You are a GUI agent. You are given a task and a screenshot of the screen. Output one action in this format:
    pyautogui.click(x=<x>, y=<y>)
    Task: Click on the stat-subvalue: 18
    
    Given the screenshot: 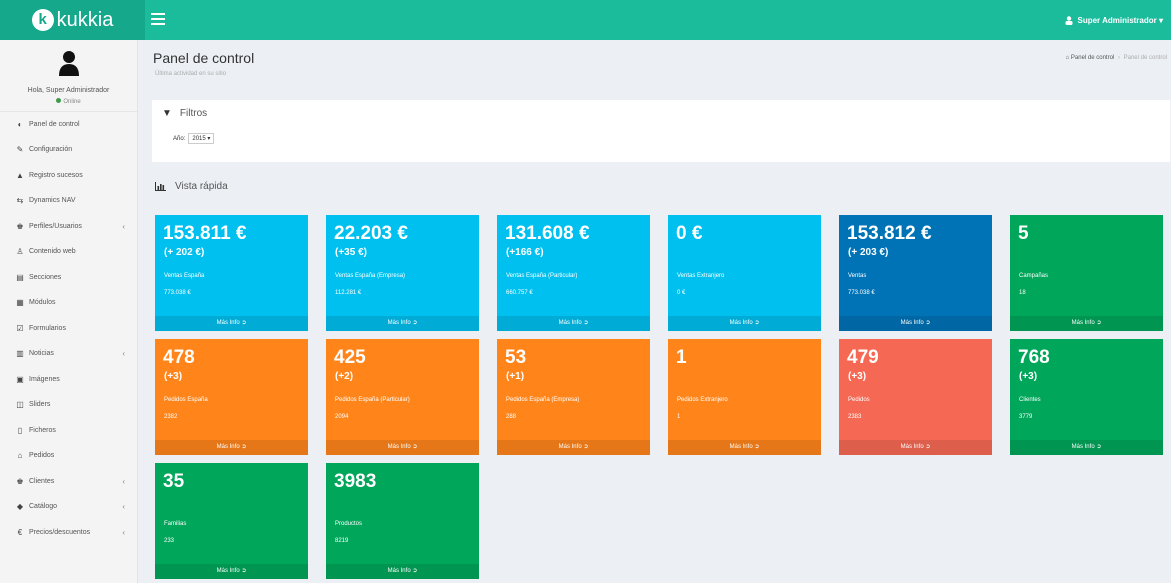 What is the action you would take?
    pyautogui.click(x=1022, y=293)
    